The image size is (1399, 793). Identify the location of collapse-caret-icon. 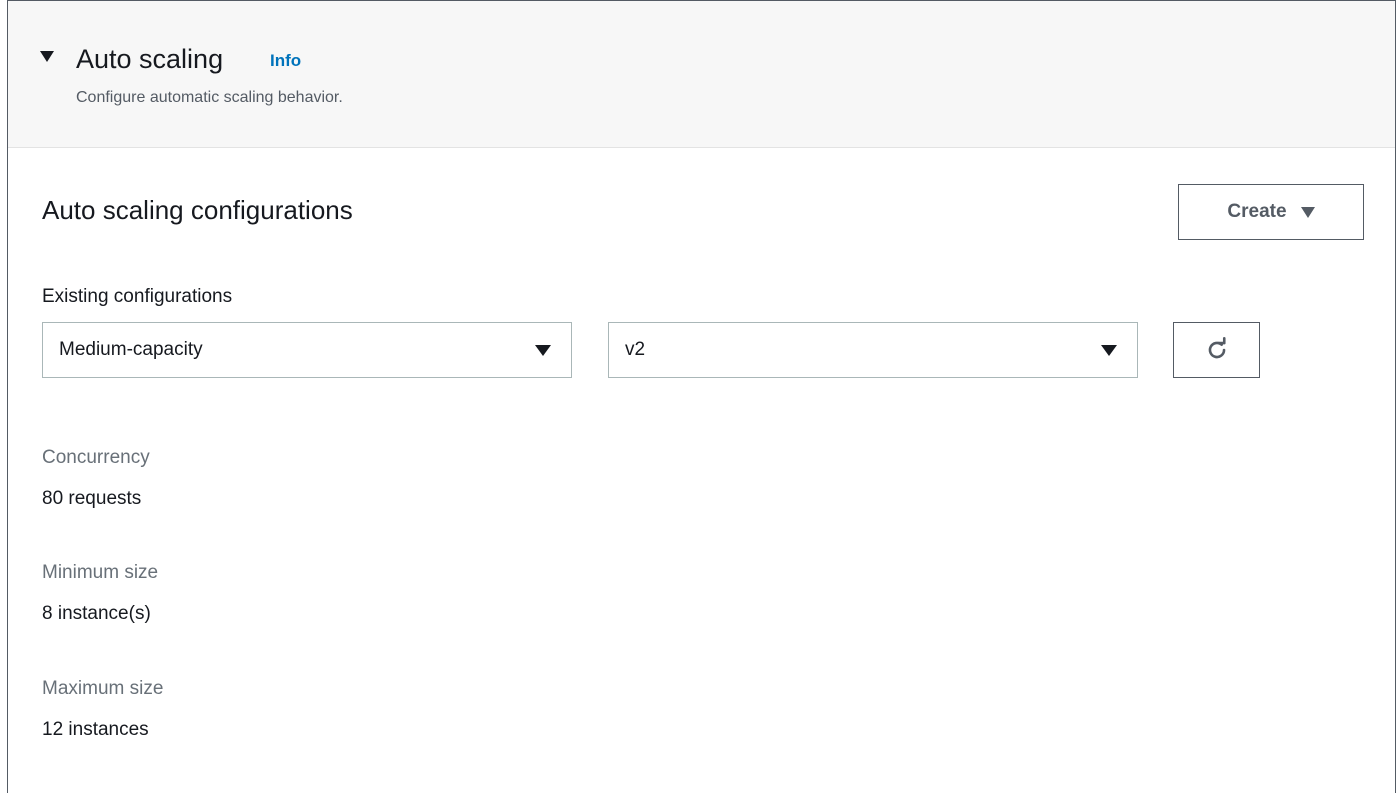
(47, 56).